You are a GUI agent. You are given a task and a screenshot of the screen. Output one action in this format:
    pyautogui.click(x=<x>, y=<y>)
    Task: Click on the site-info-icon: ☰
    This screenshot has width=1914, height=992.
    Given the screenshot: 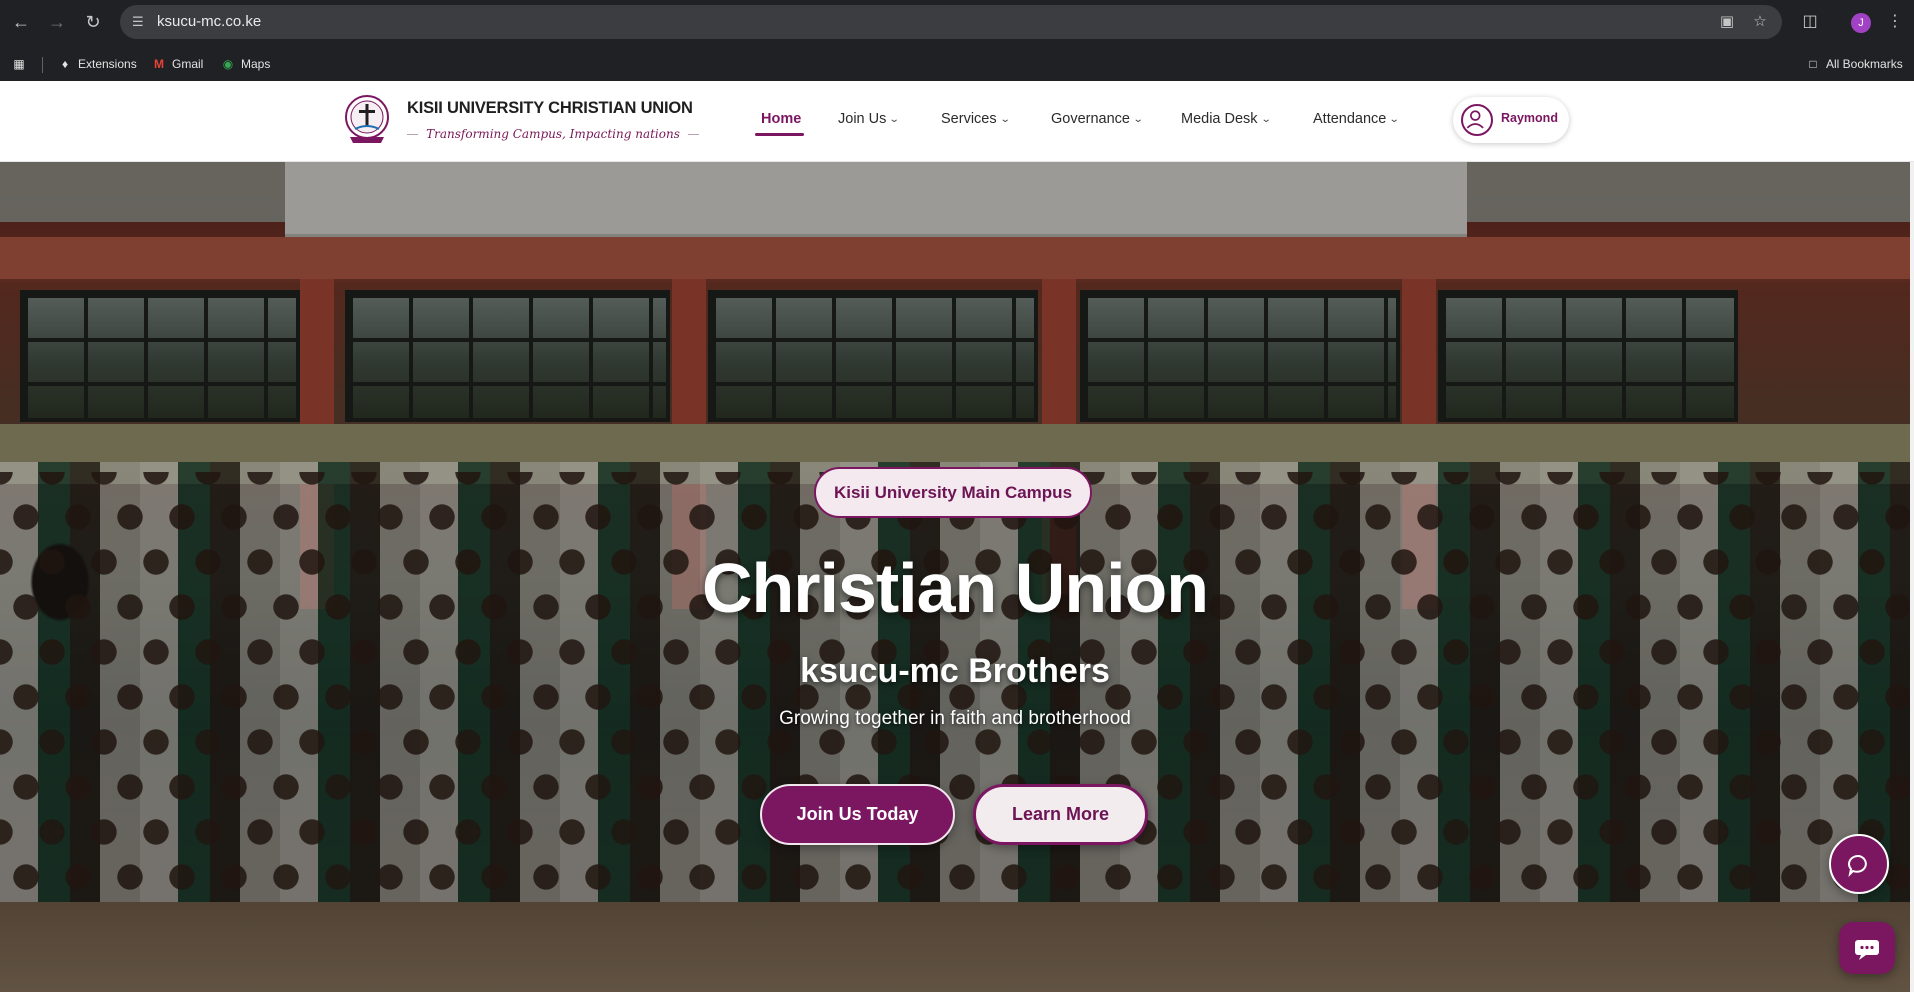 What is the action you would take?
    pyautogui.click(x=140, y=22)
    